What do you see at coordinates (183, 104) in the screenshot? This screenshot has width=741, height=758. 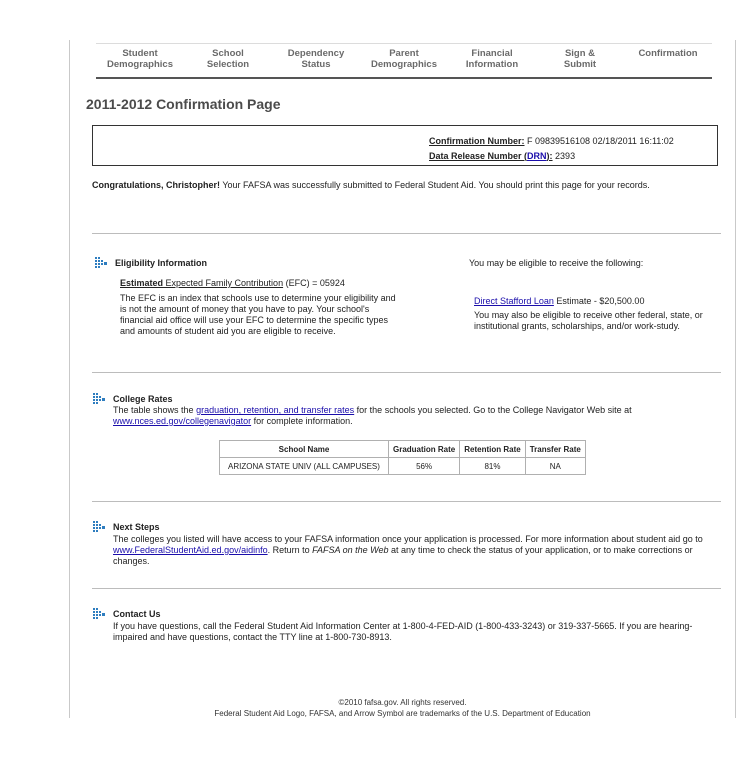 I see `page-title: 2011-2012 Confirmation Page` at bounding box center [183, 104].